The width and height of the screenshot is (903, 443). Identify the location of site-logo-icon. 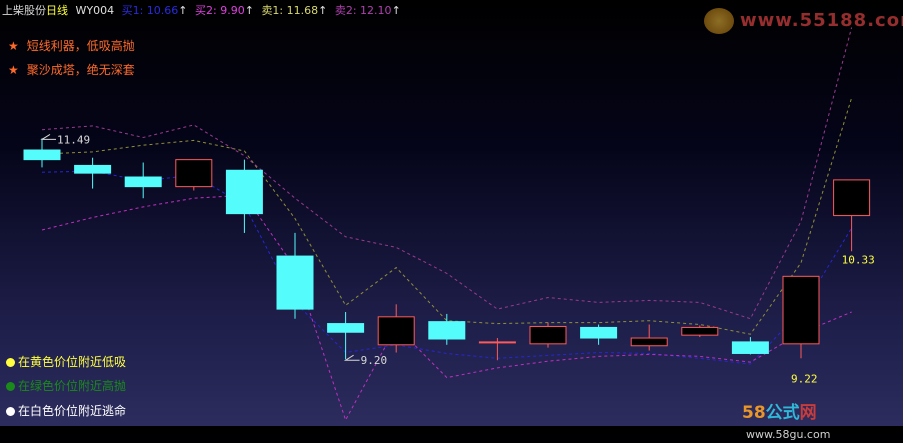
(719, 21).